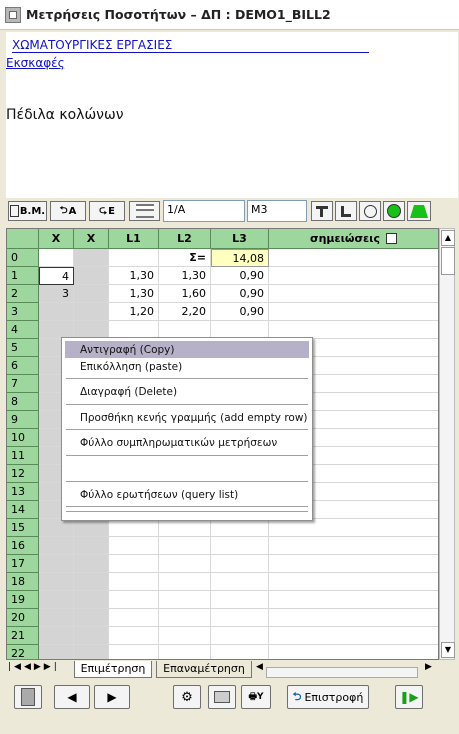 The width and height of the screenshot is (459, 734). What do you see at coordinates (222, 697) in the screenshot?
I see `print-button` at bounding box center [222, 697].